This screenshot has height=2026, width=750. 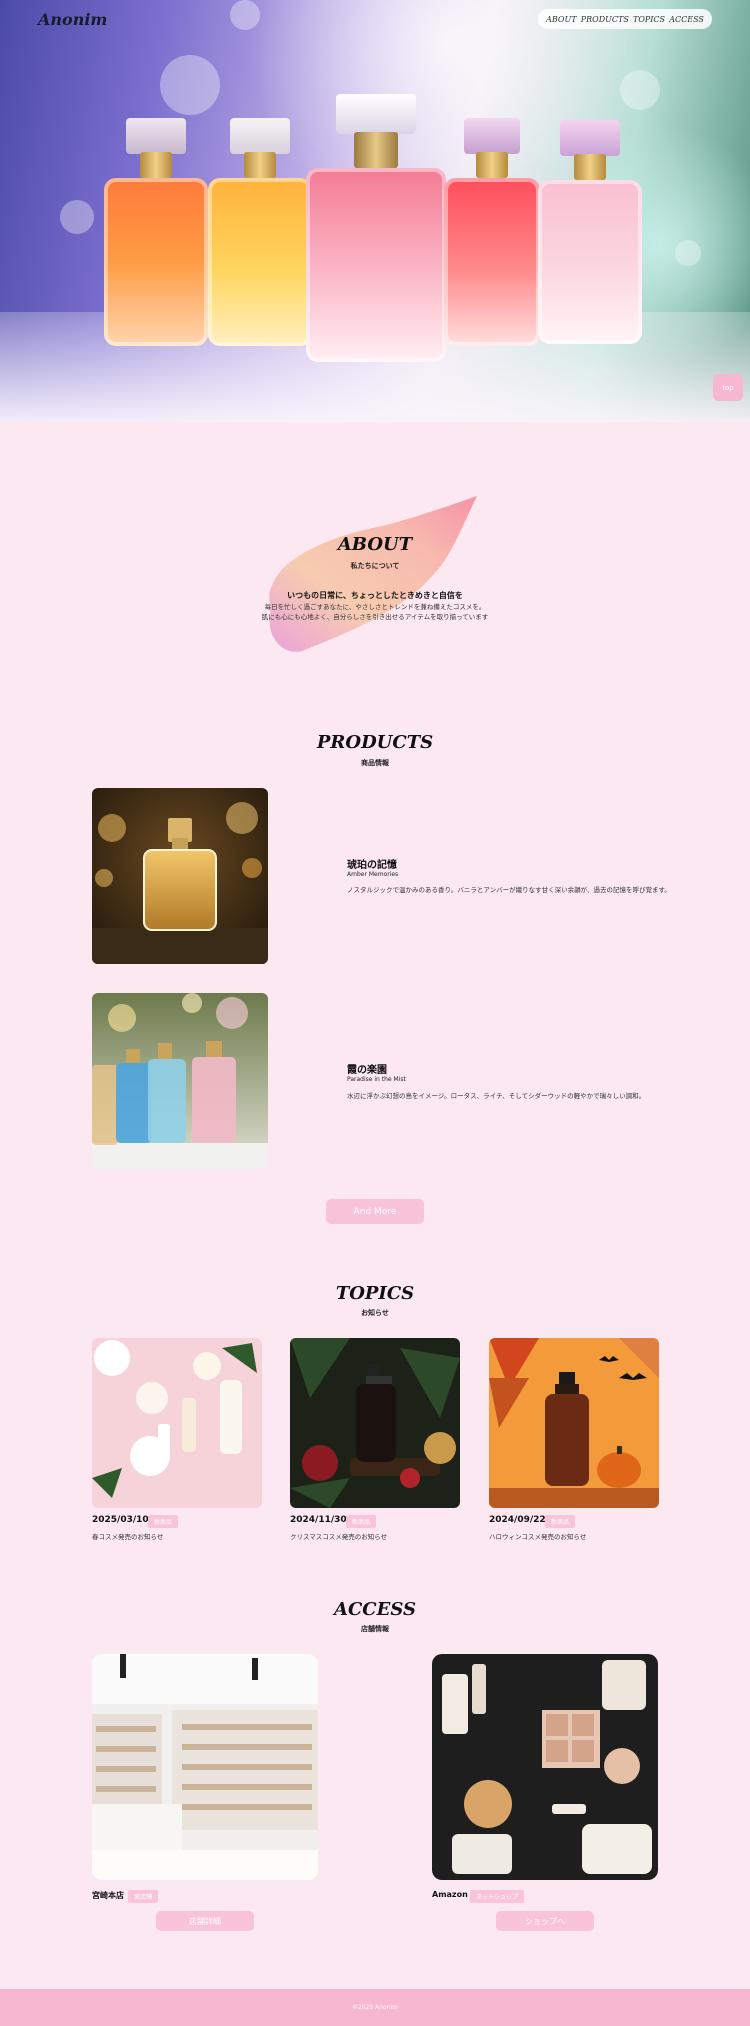 What do you see at coordinates (338, 1536) in the screenshot?
I see `topic-text-2: クリスマスコスメ発売のお知らせ` at bounding box center [338, 1536].